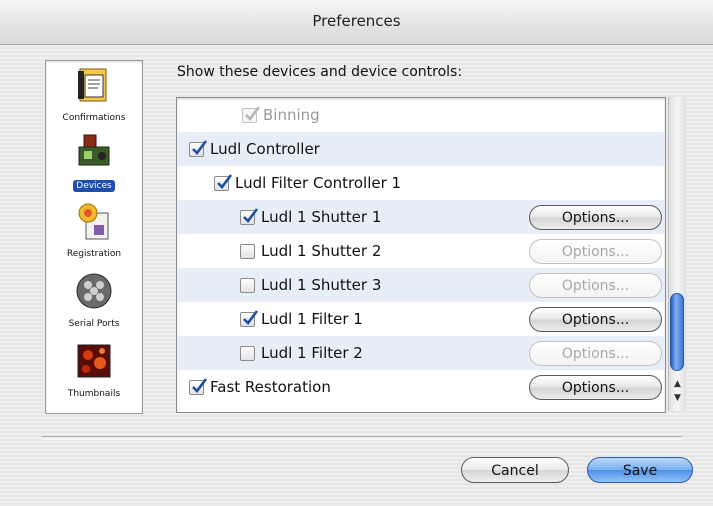 The height and width of the screenshot is (506, 713). What do you see at coordinates (247, 251) in the screenshot?
I see `ludl-1-shutter-2-checkbox` at bounding box center [247, 251].